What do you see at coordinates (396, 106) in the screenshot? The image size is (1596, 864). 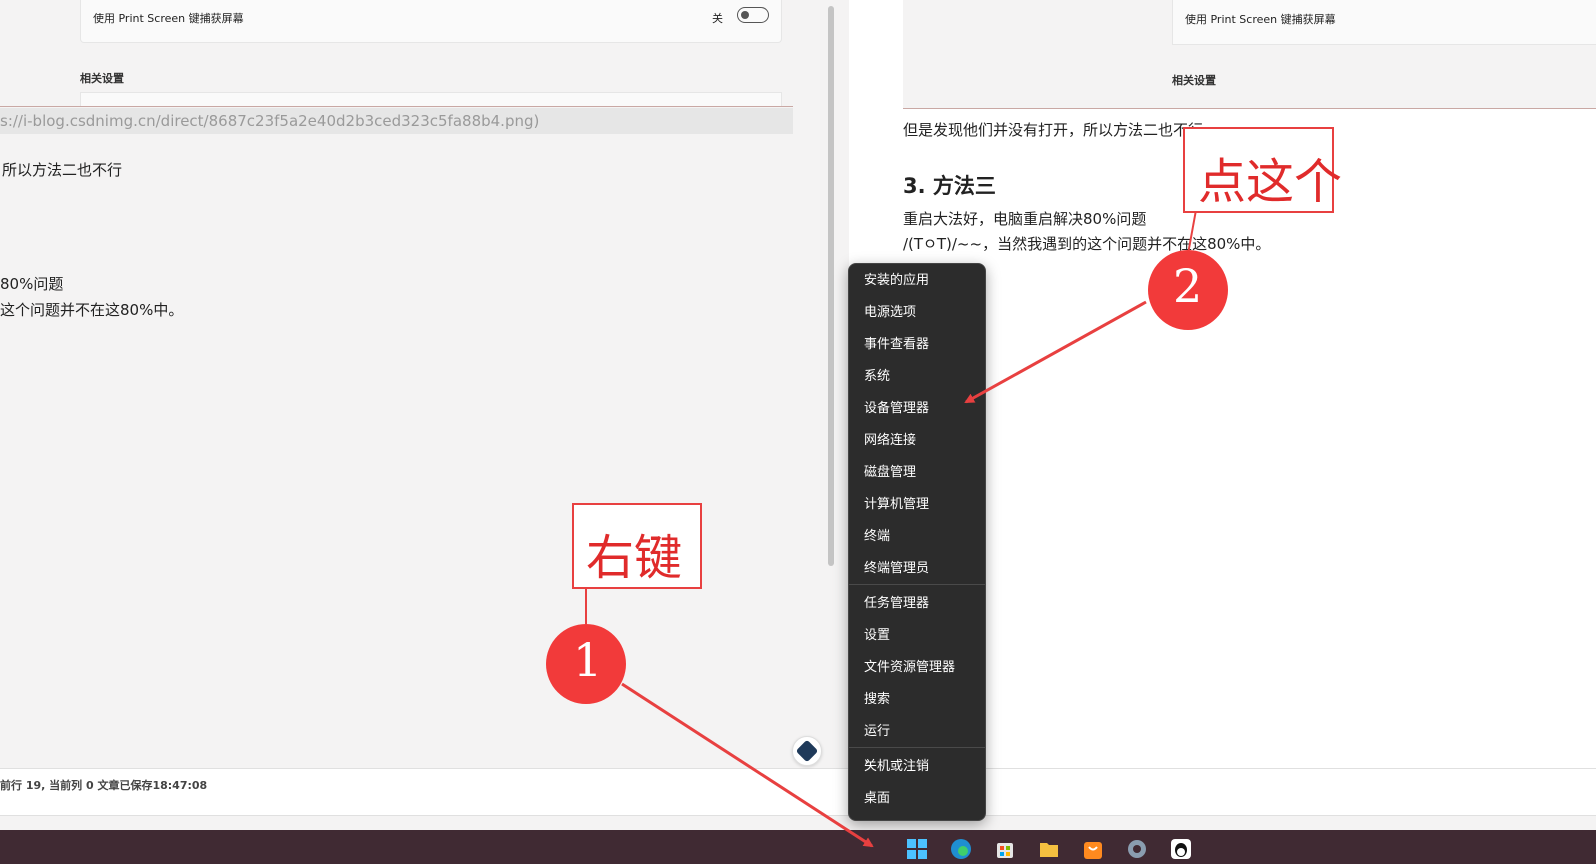 I see `image-border` at bounding box center [396, 106].